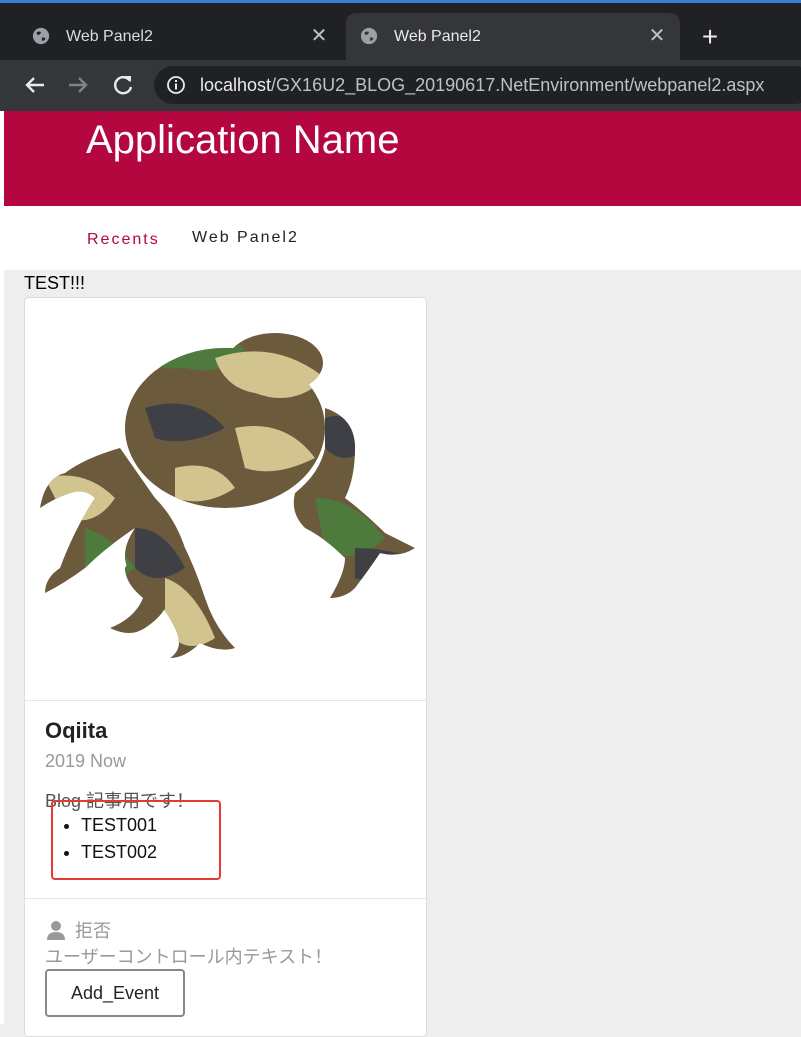 The width and height of the screenshot is (801, 1037). Describe the element at coordinates (115, 993) in the screenshot. I see `add-event-button: Add_Event` at that location.